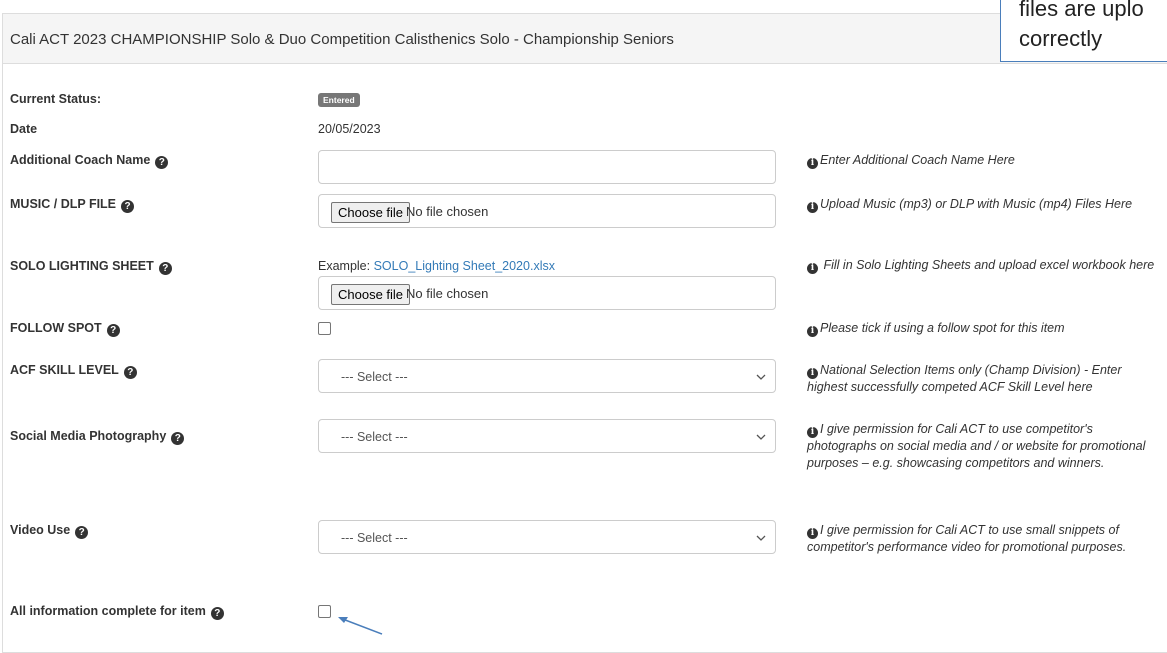 Image resolution: width=1167 pixels, height=653 pixels. What do you see at coordinates (371, 294) in the screenshot?
I see `lighting-choose-file-button: Choose file` at bounding box center [371, 294].